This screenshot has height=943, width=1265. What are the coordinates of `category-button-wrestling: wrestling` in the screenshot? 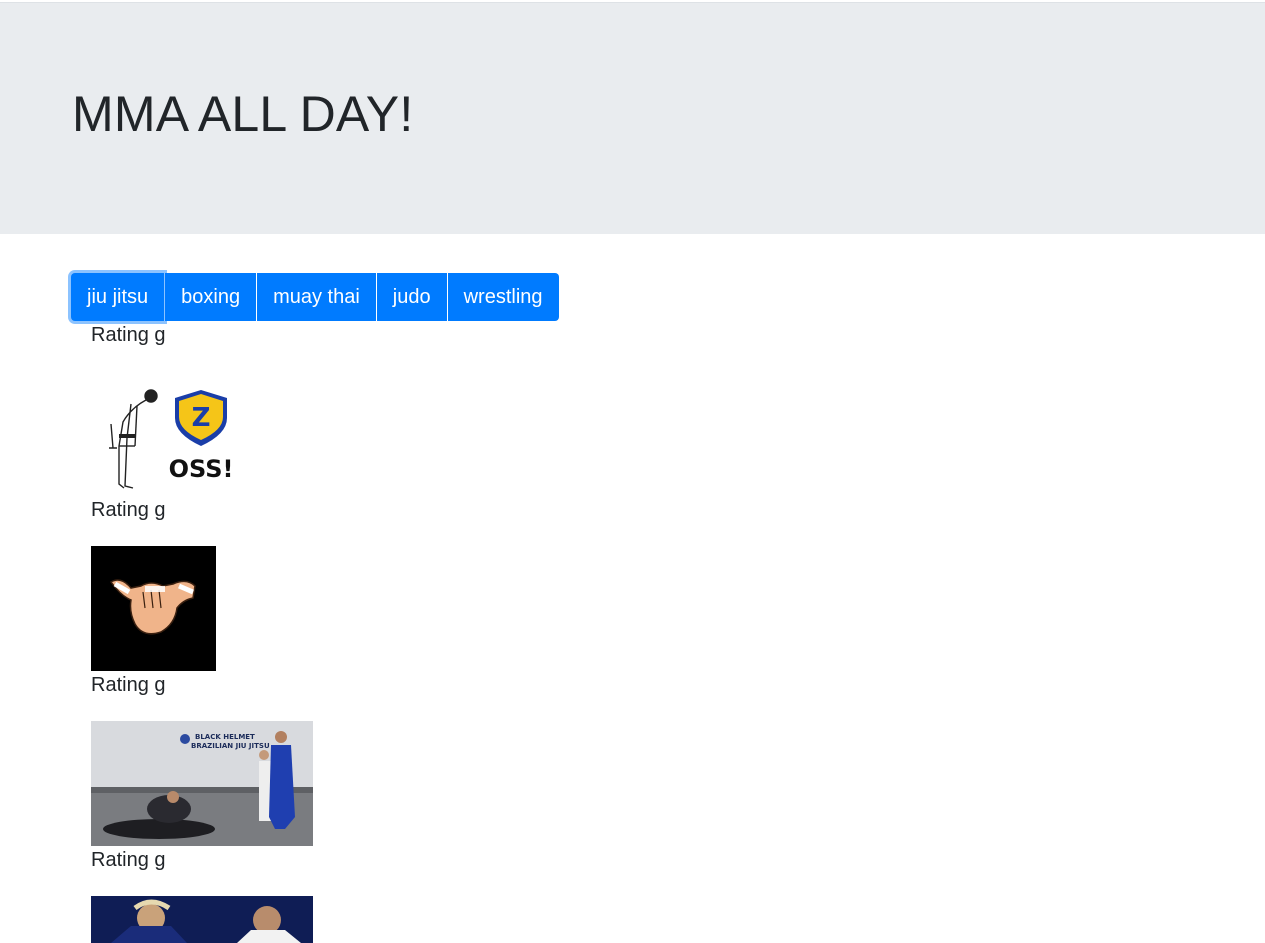 It's located at (503, 297).